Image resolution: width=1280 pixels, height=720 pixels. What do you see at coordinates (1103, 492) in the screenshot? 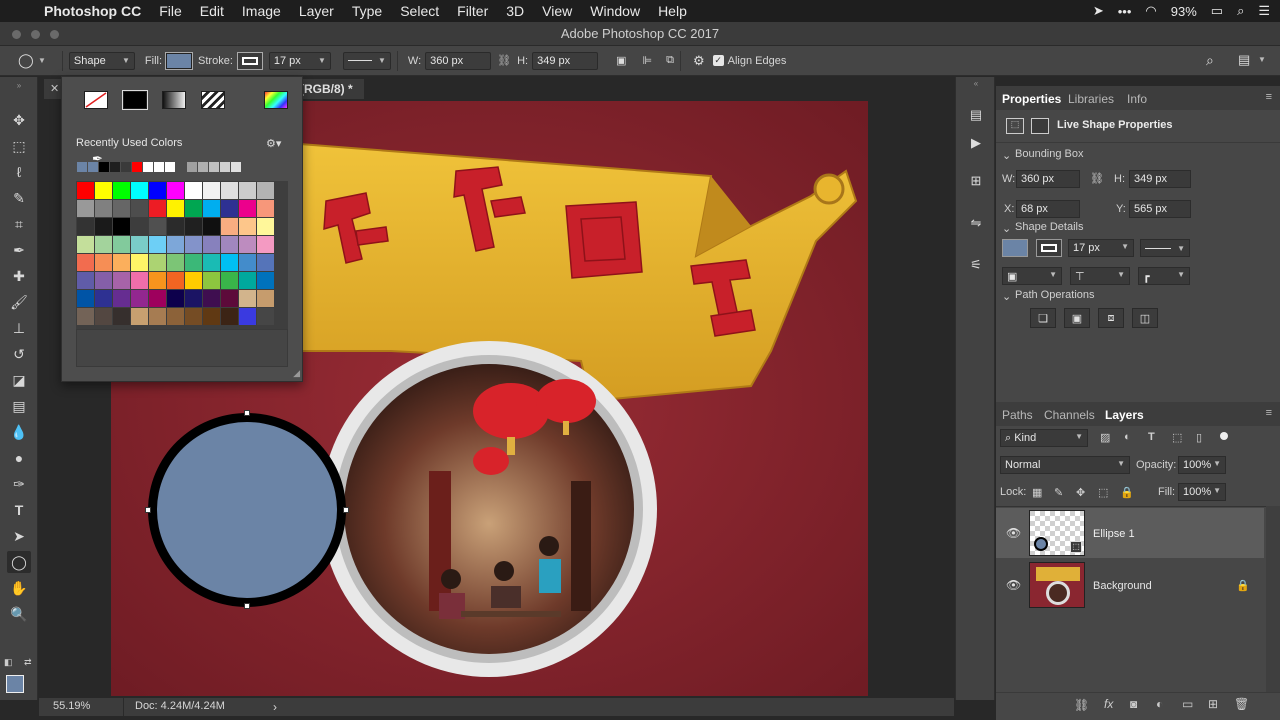
I see `lock-artboards-icon: ⬚` at bounding box center [1103, 492].